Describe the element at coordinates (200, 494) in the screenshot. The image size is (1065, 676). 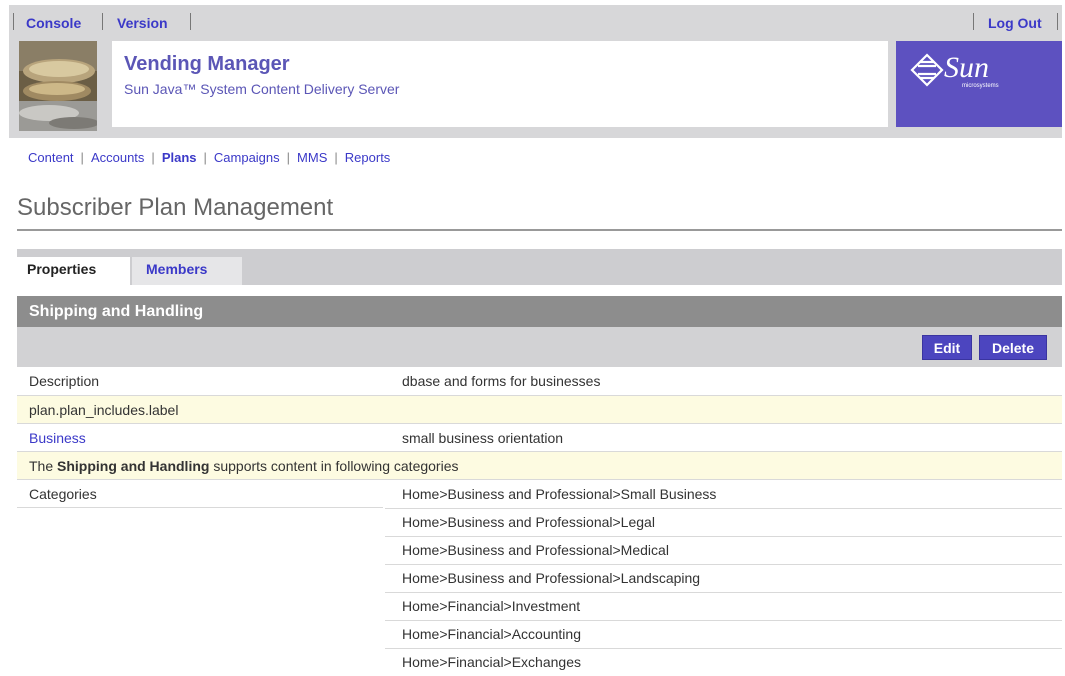
I see `categories-row: Categories` at that location.